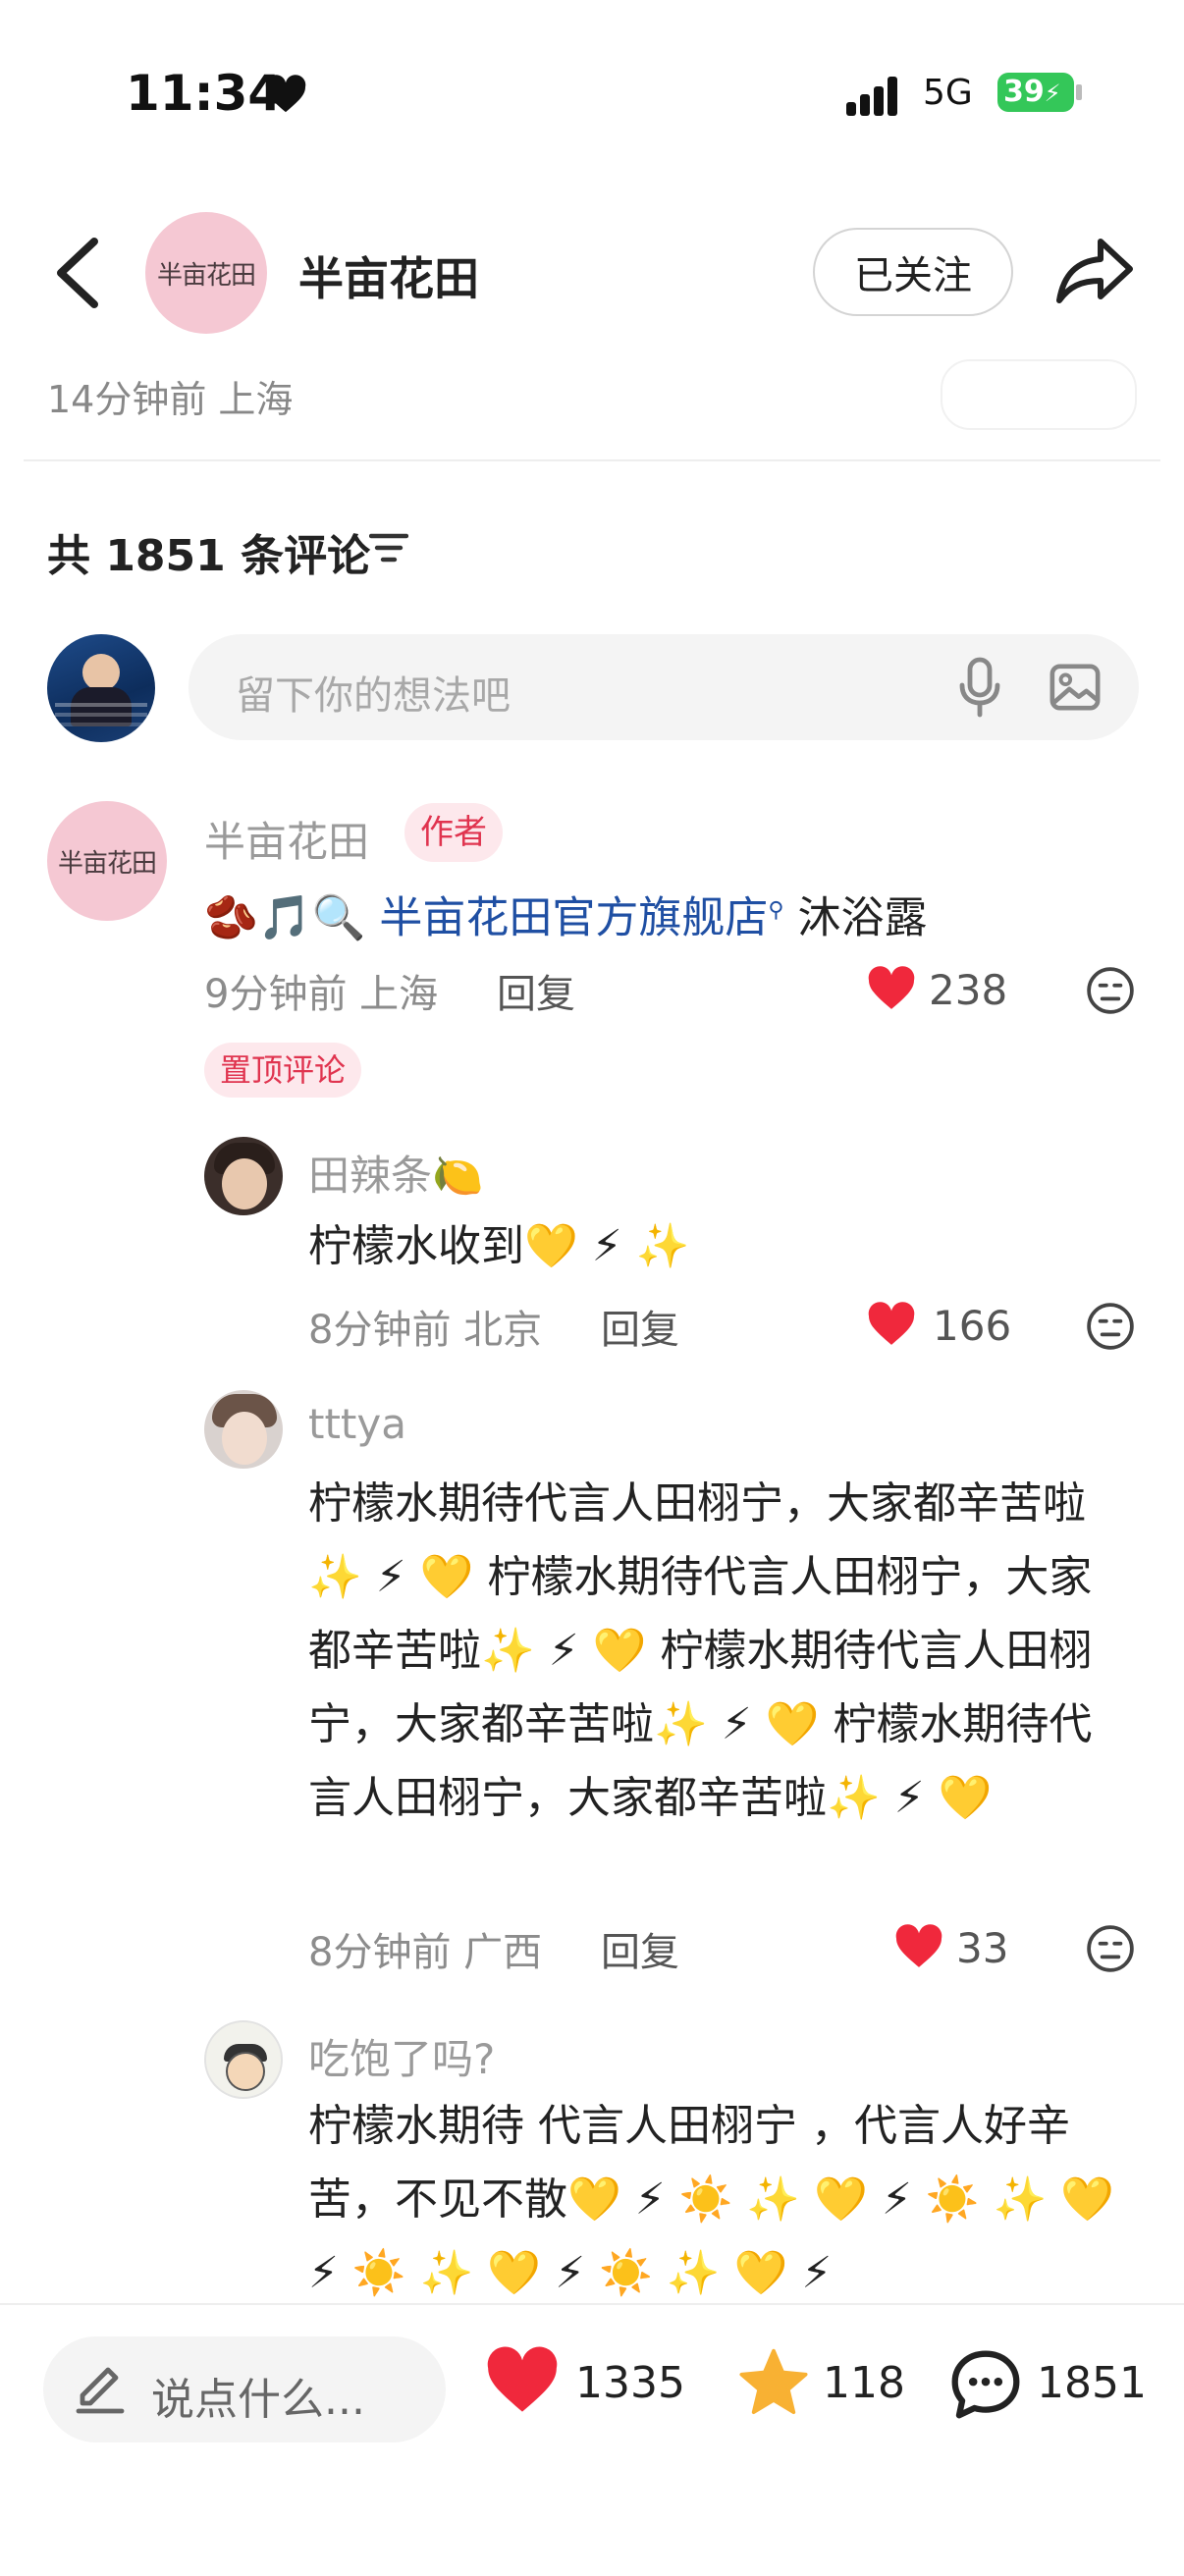 Image resolution: width=1184 pixels, height=2576 pixels. Describe the element at coordinates (855, 917) in the screenshot. I see `comment-link-suffix: 沐浴露` at that location.